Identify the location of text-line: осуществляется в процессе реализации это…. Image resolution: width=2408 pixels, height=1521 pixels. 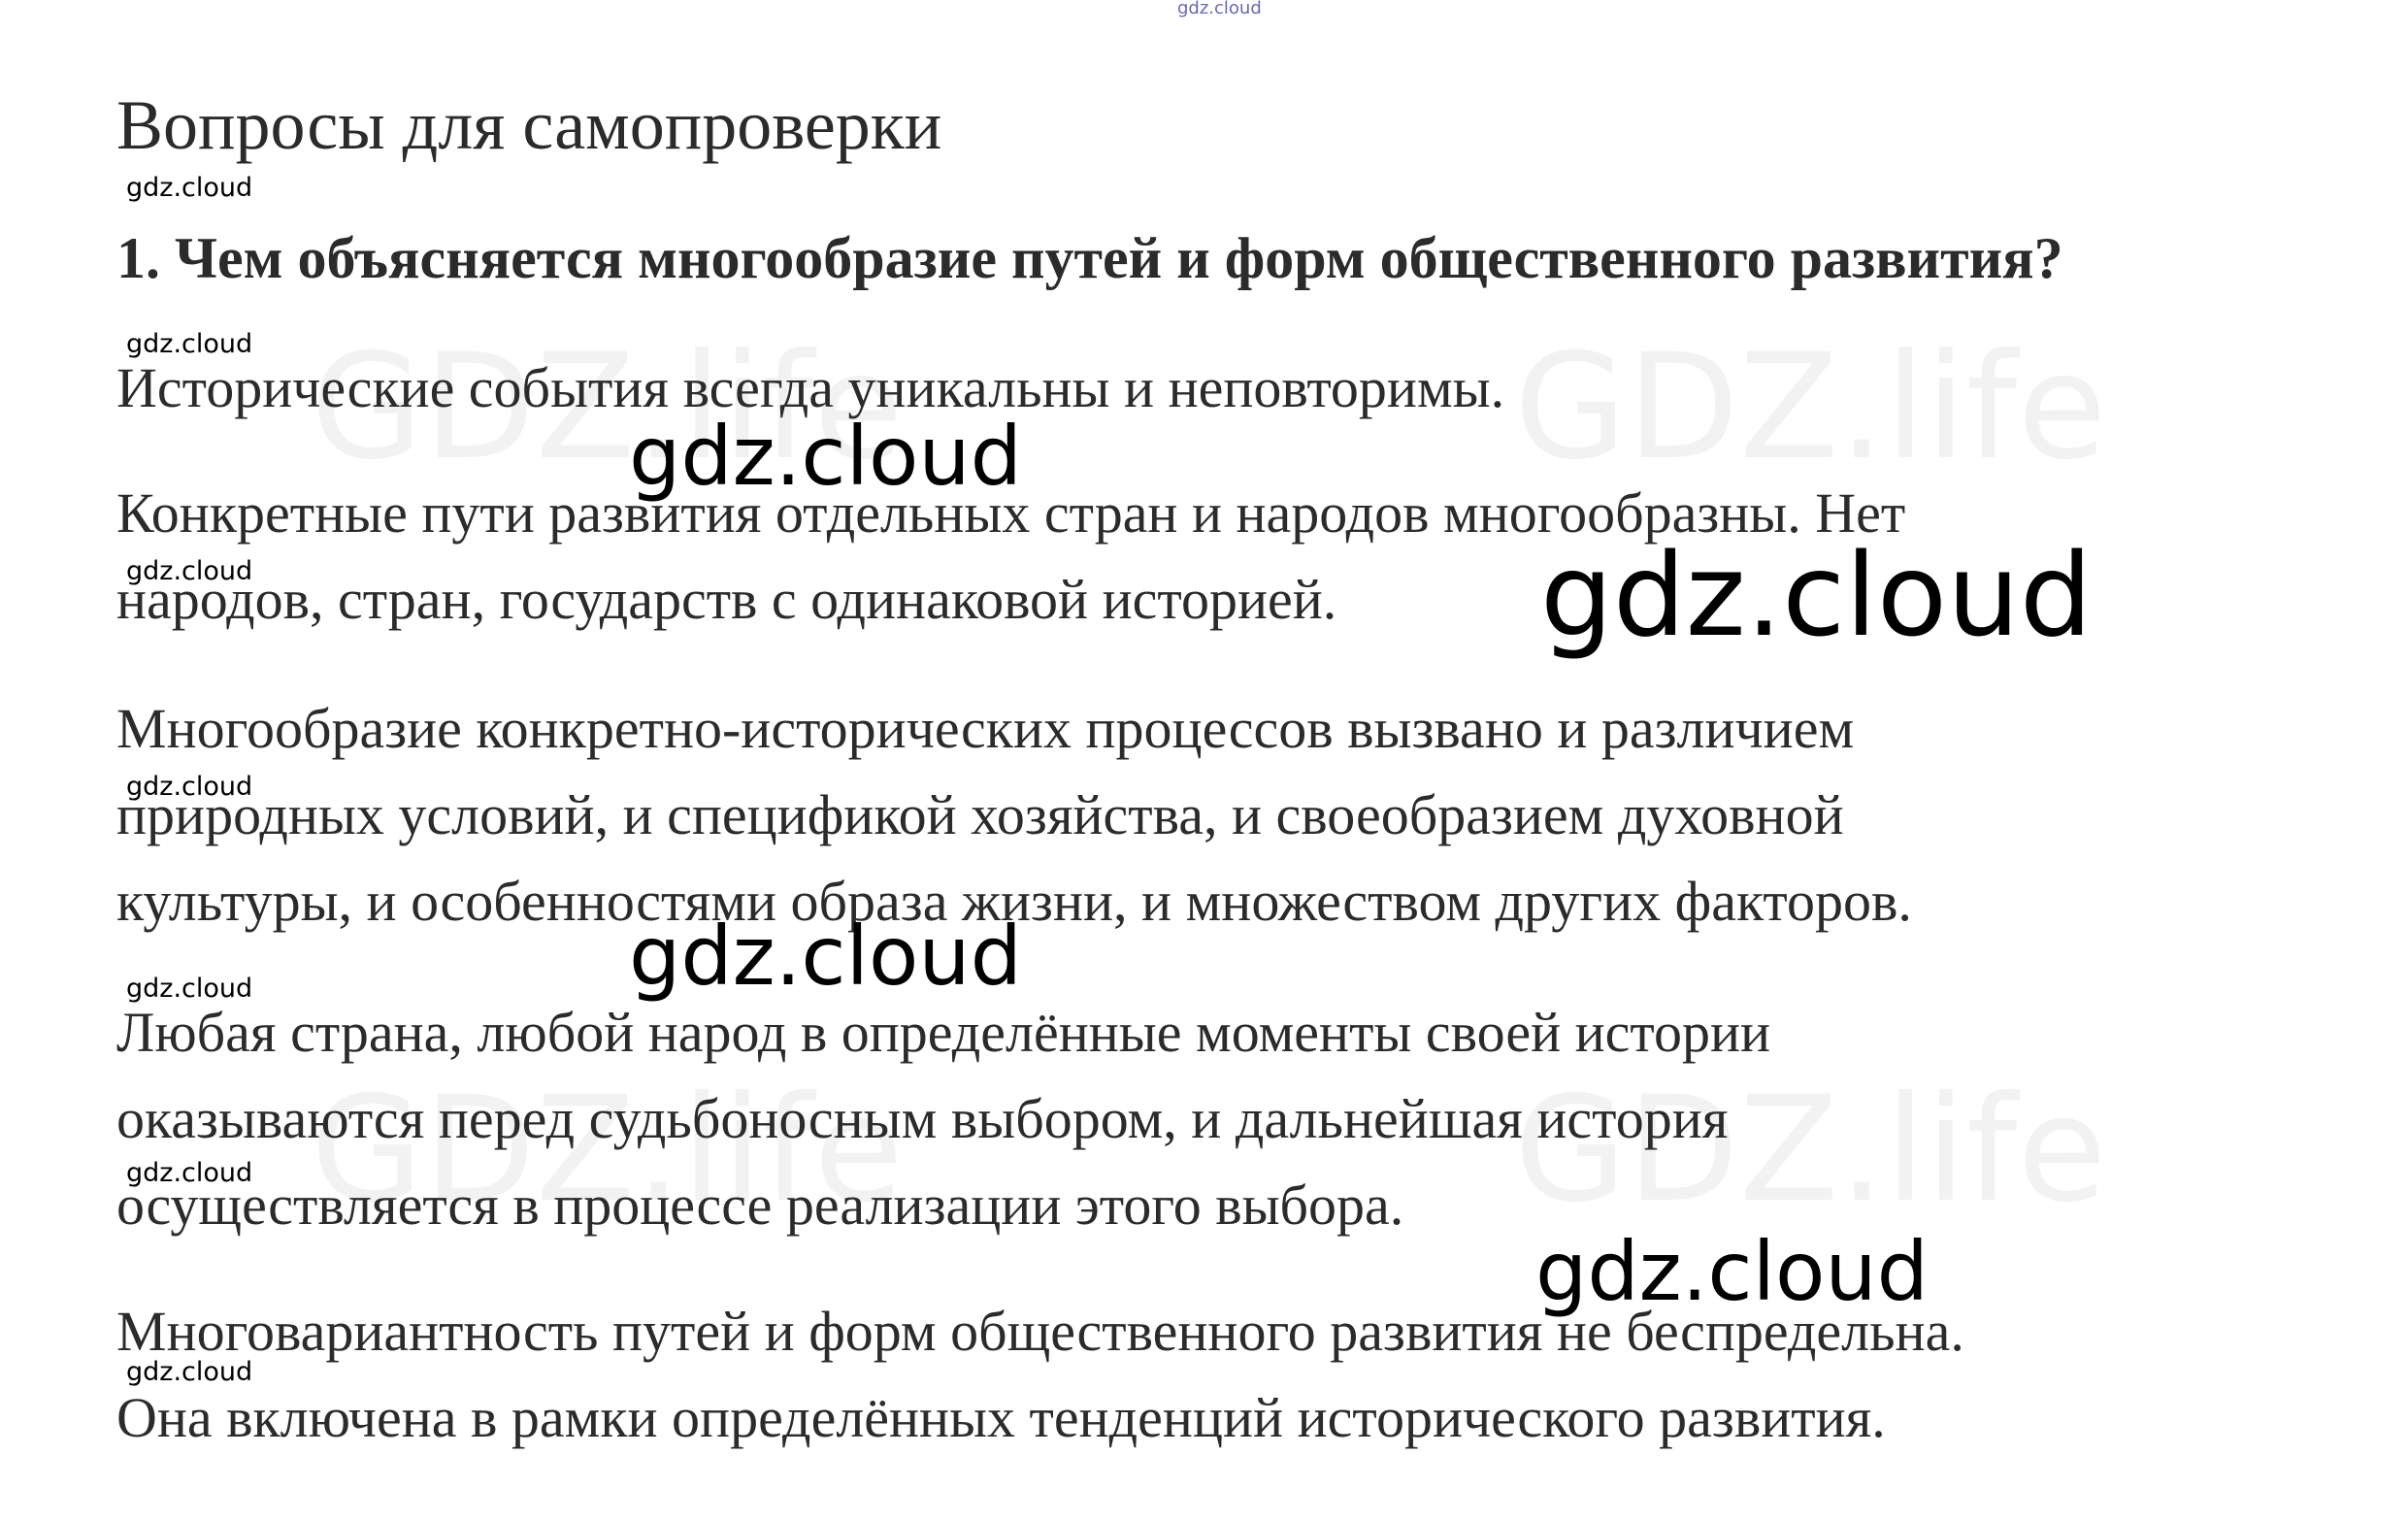
(760, 1205).